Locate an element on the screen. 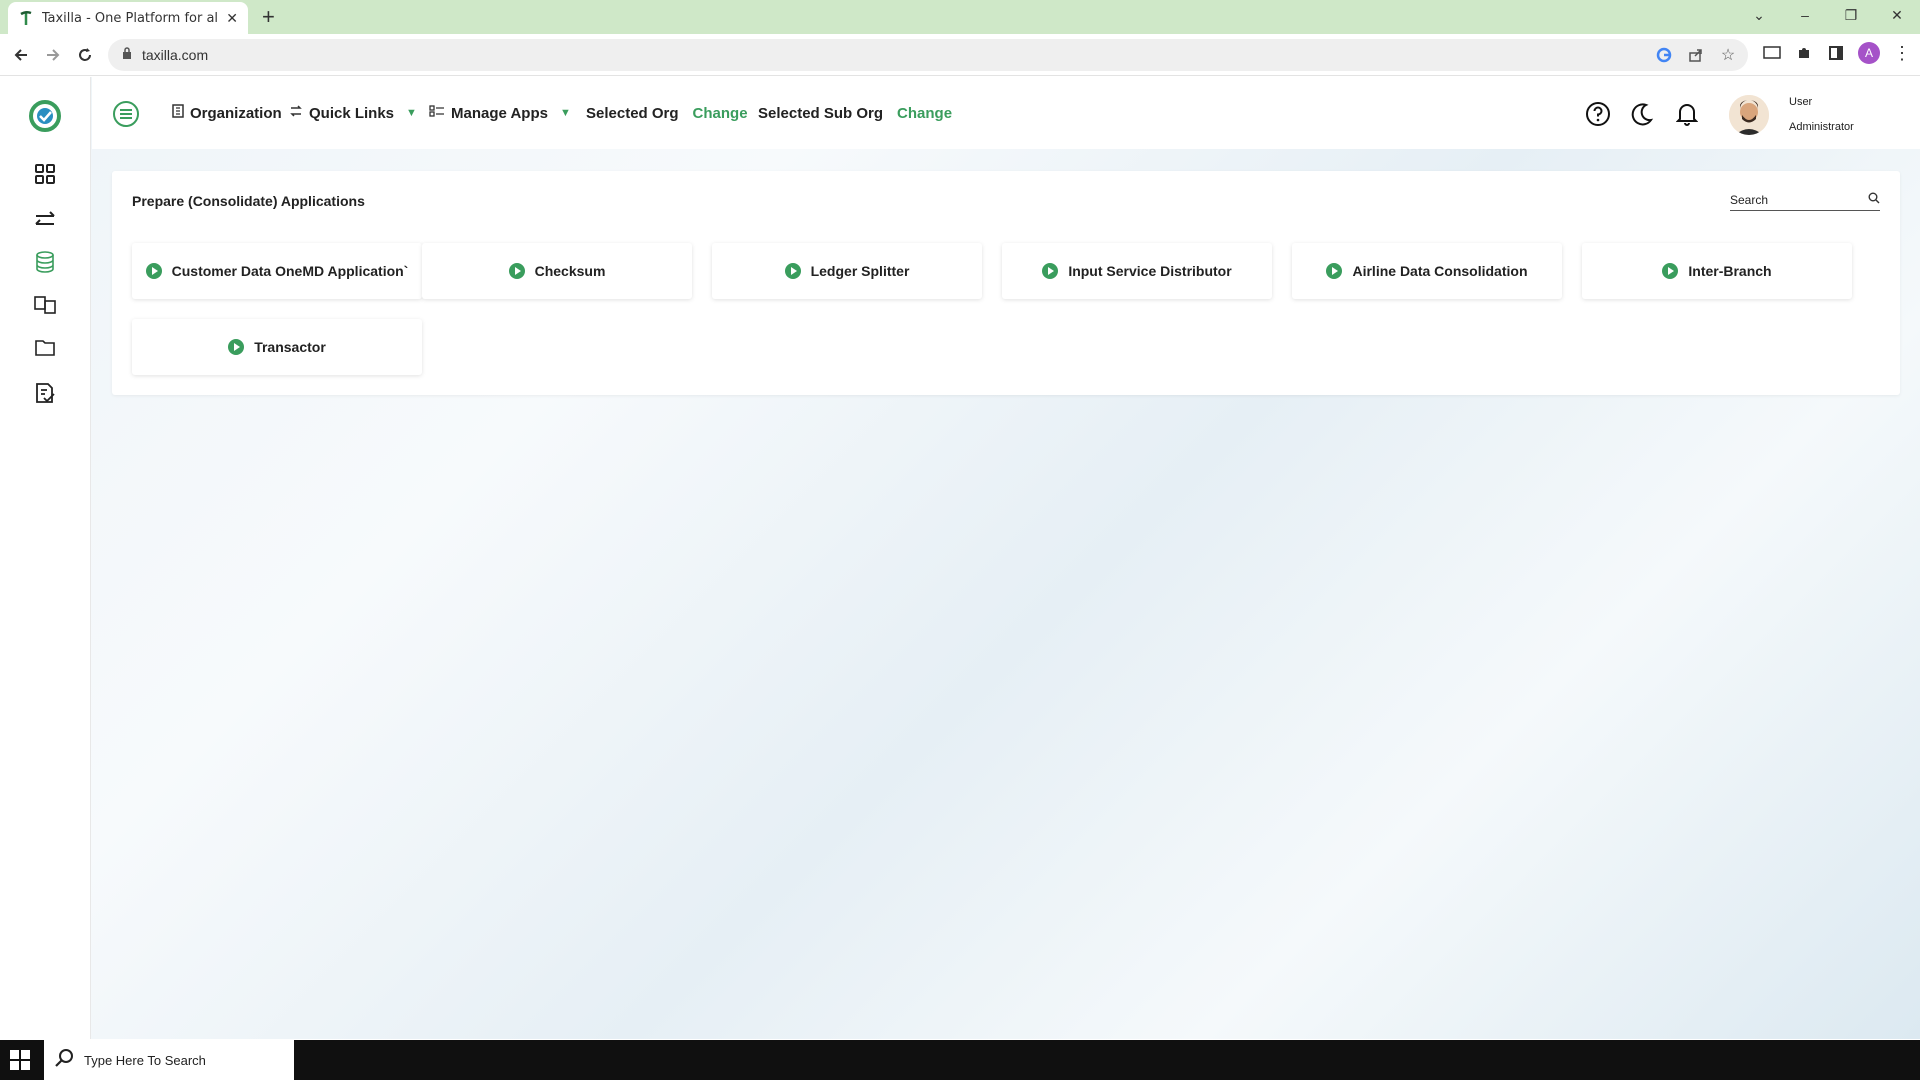 The width and height of the screenshot is (1920, 1080). organization-nav: Organization is located at coordinates (227, 113).